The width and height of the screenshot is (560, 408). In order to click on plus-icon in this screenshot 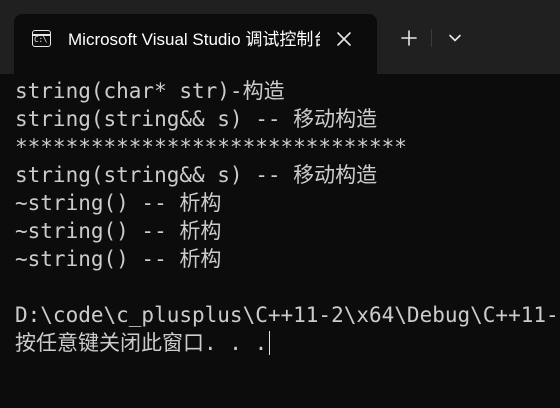, I will do `click(409, 38)`.